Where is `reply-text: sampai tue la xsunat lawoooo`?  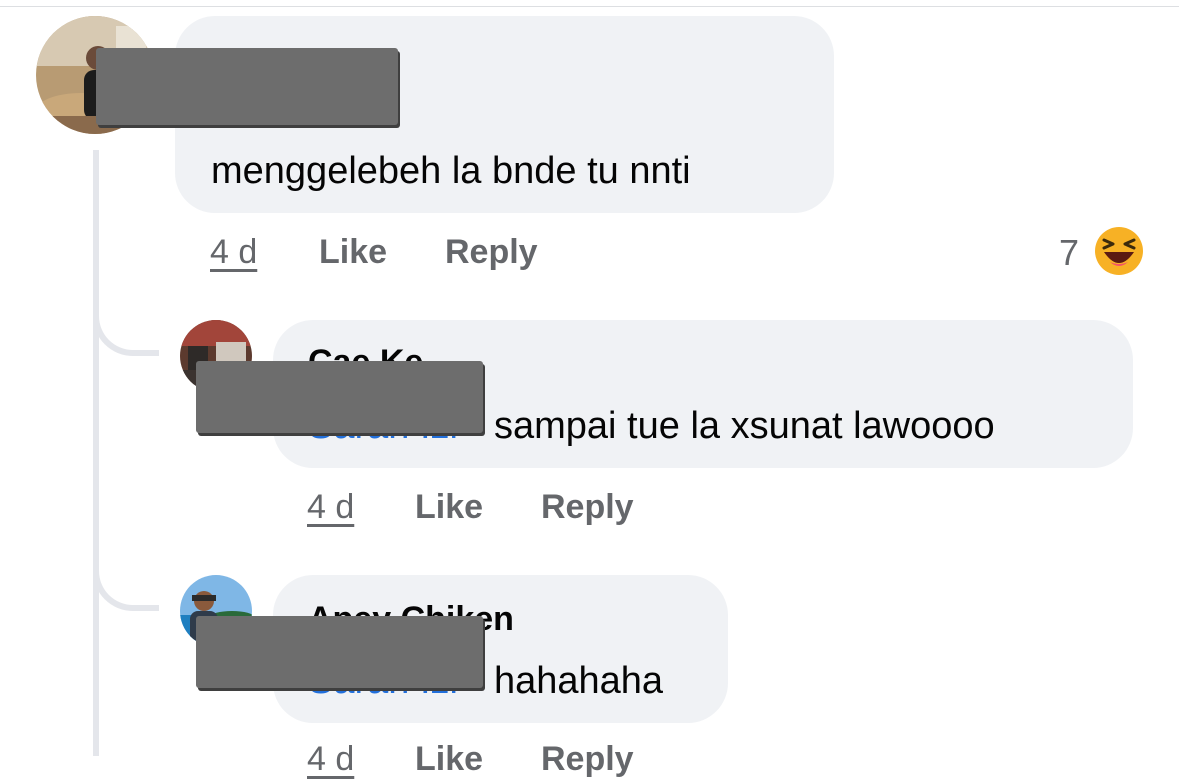 reply-text: sampai tue la xsunat lawoooo is located at coordinates (744, 426).